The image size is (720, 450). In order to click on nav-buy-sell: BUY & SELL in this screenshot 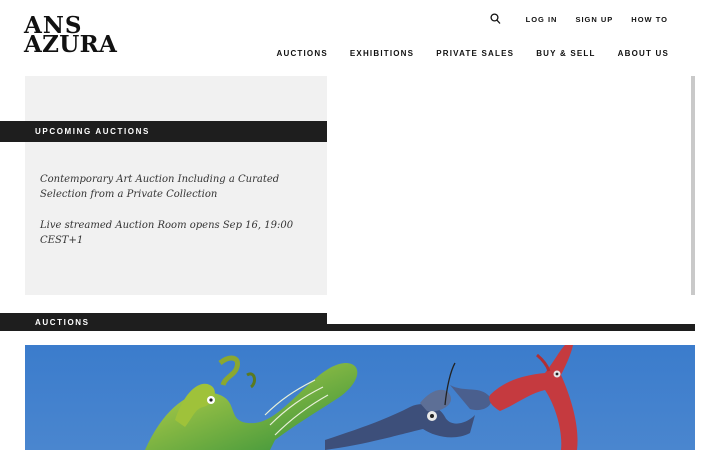, I will do `click(565, 53)`.